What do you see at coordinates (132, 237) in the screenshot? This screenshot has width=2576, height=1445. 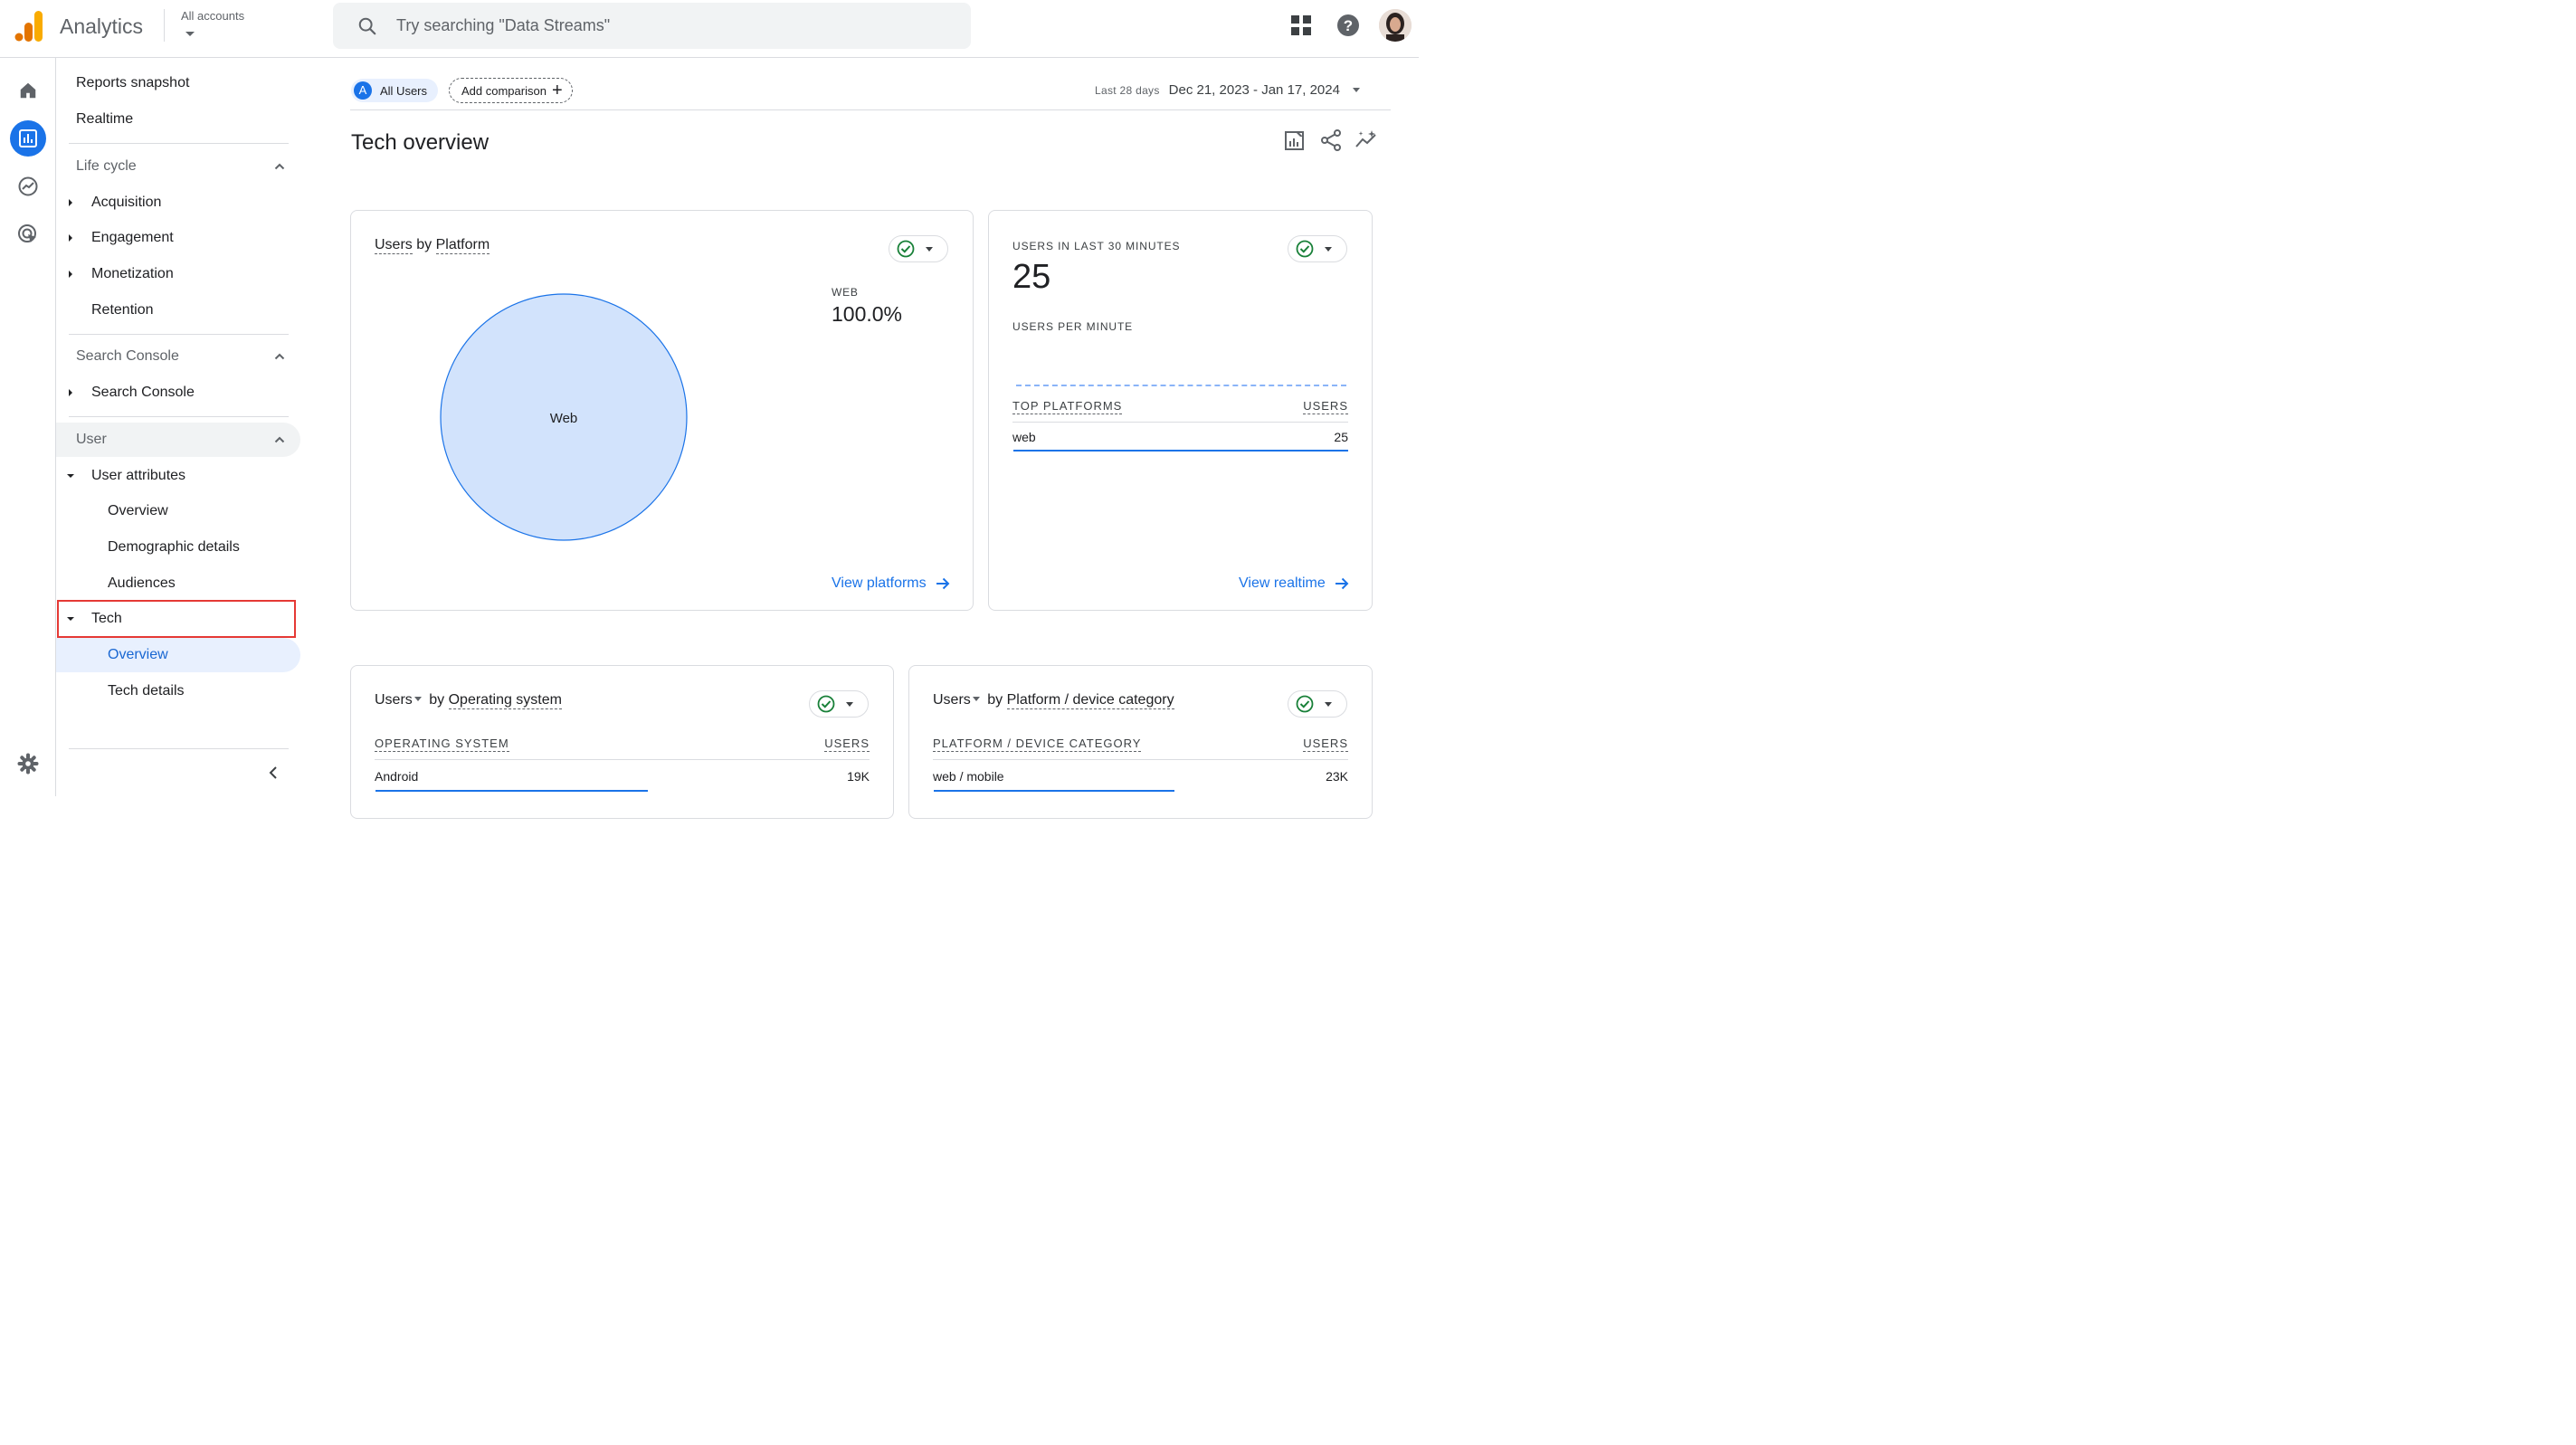 I see `nav-label: Engagement` at bounding box center [132, 237].